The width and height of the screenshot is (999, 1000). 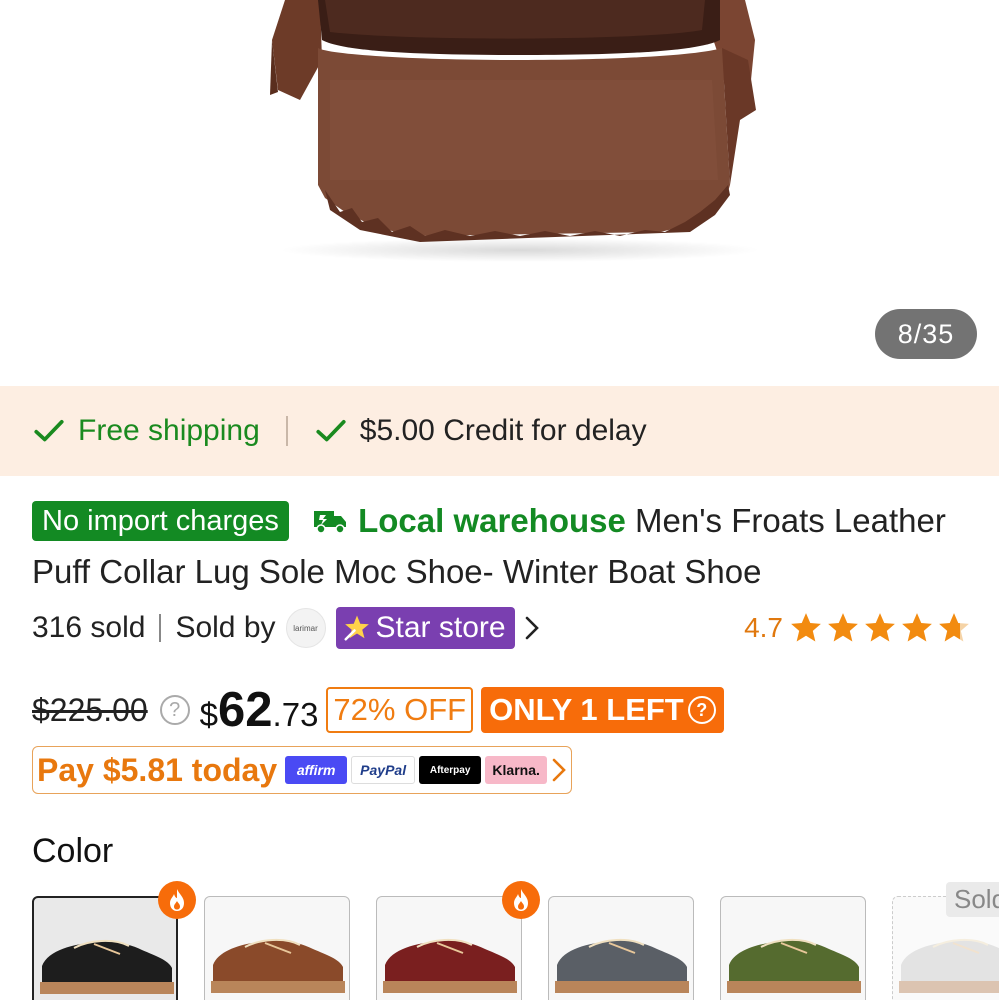 I want to click on color-swatch-burgundy, so click(x=449, y=948).